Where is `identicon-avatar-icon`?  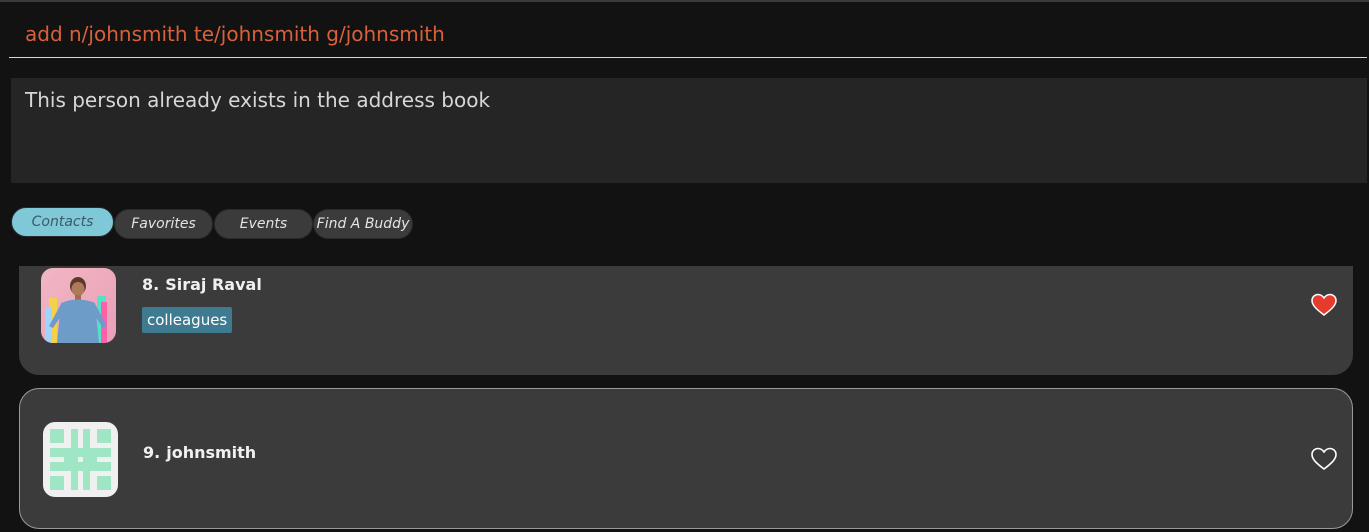
identicon-avatar-icon is located at coordinates (80, 459).